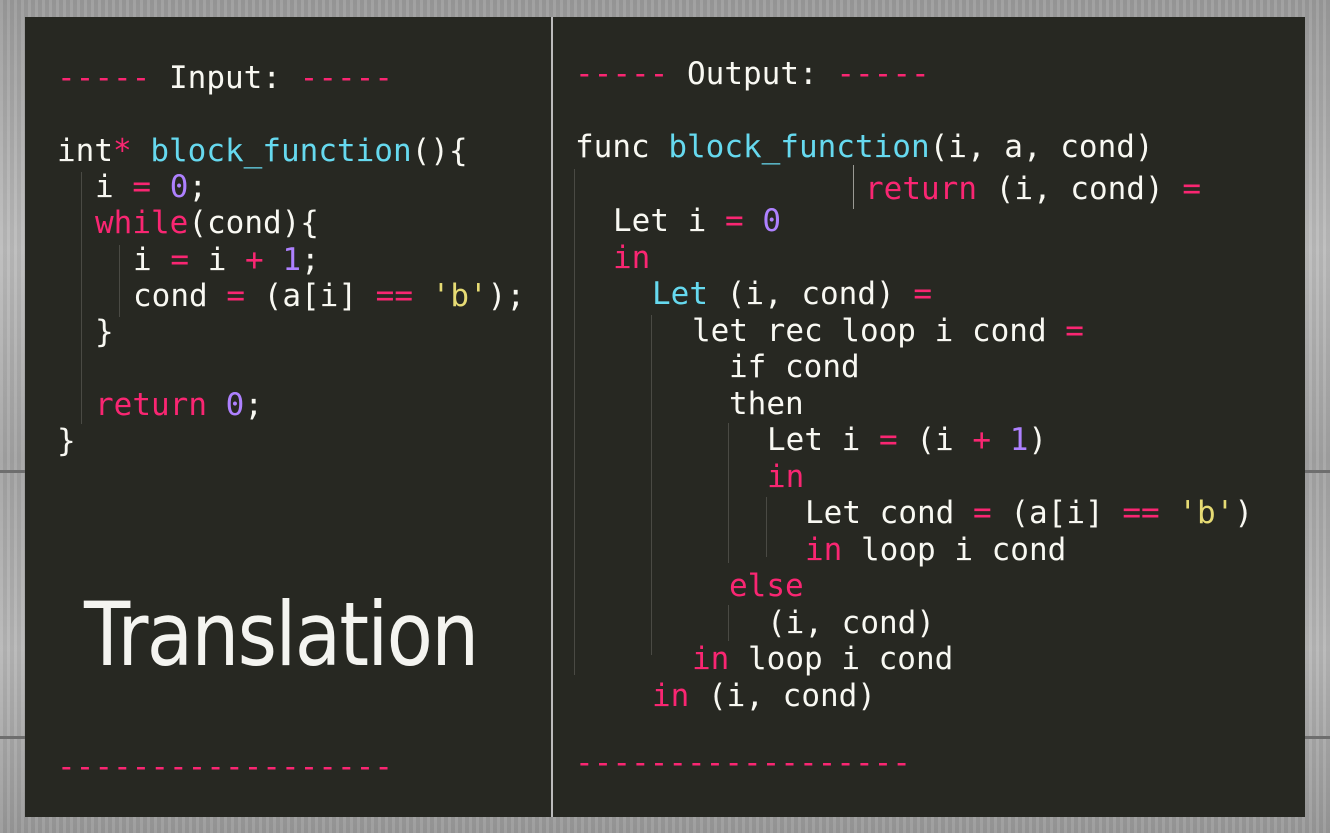 The height and width of the screenshot is (833, 1330). Describe the element at coordinates (794, 367) in the screenshot. I see `code-line: if cond` at that location.